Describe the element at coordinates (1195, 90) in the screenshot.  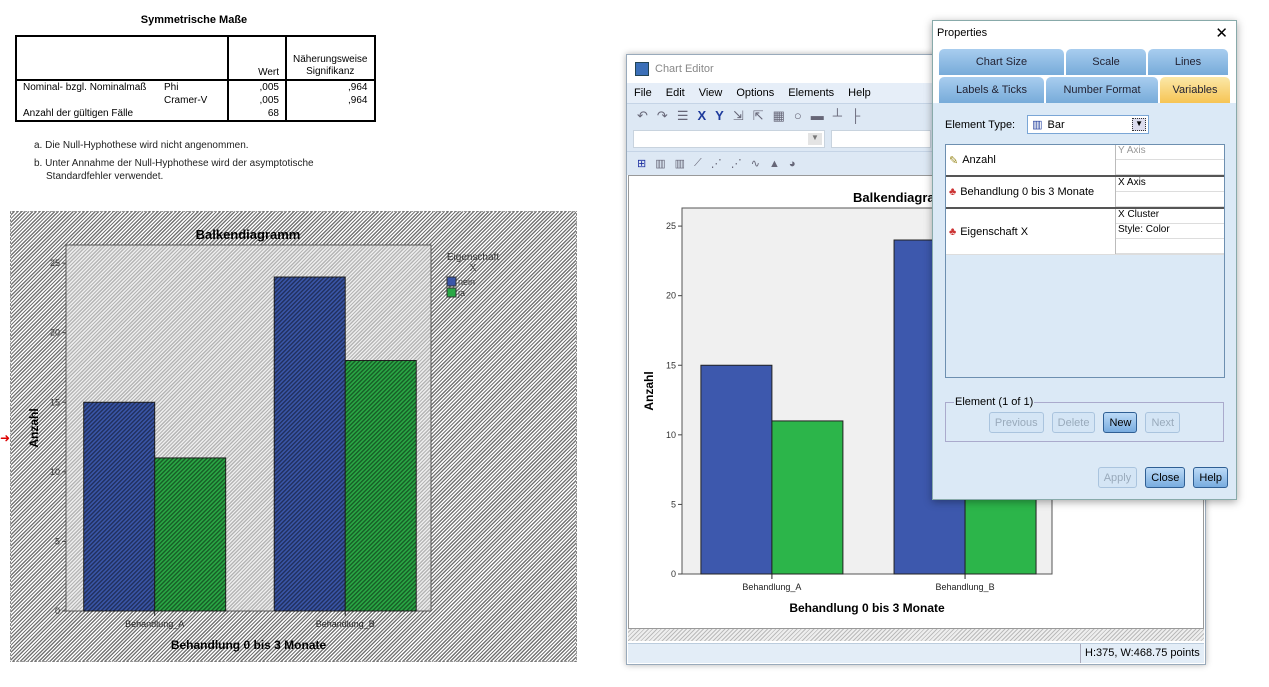
I see `tab-variables: Variables` at that location.